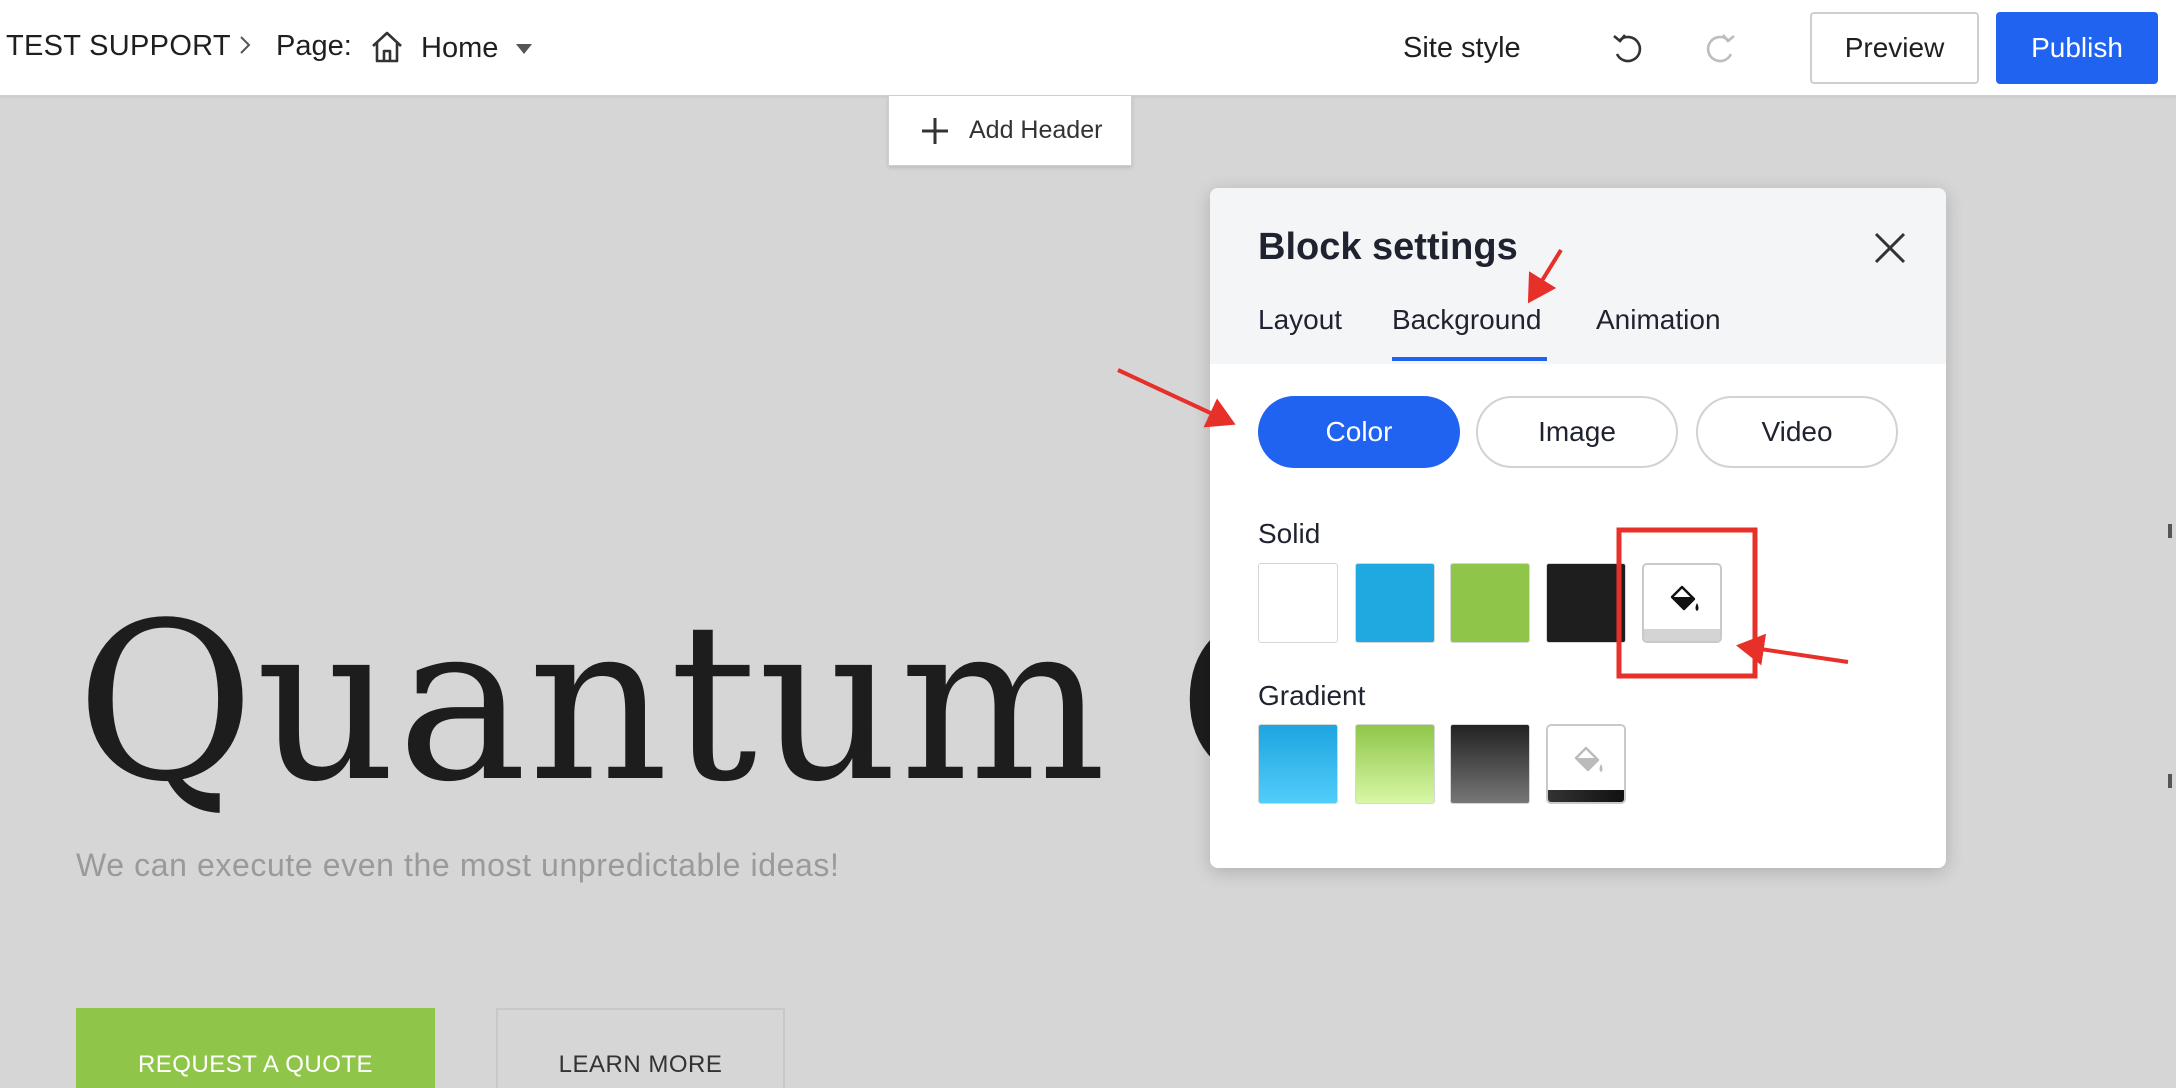  What do you see at coordinates (1577, 432) in the screenshot?
I see `background-type-image: Image` at bounding box center [1577, 432].